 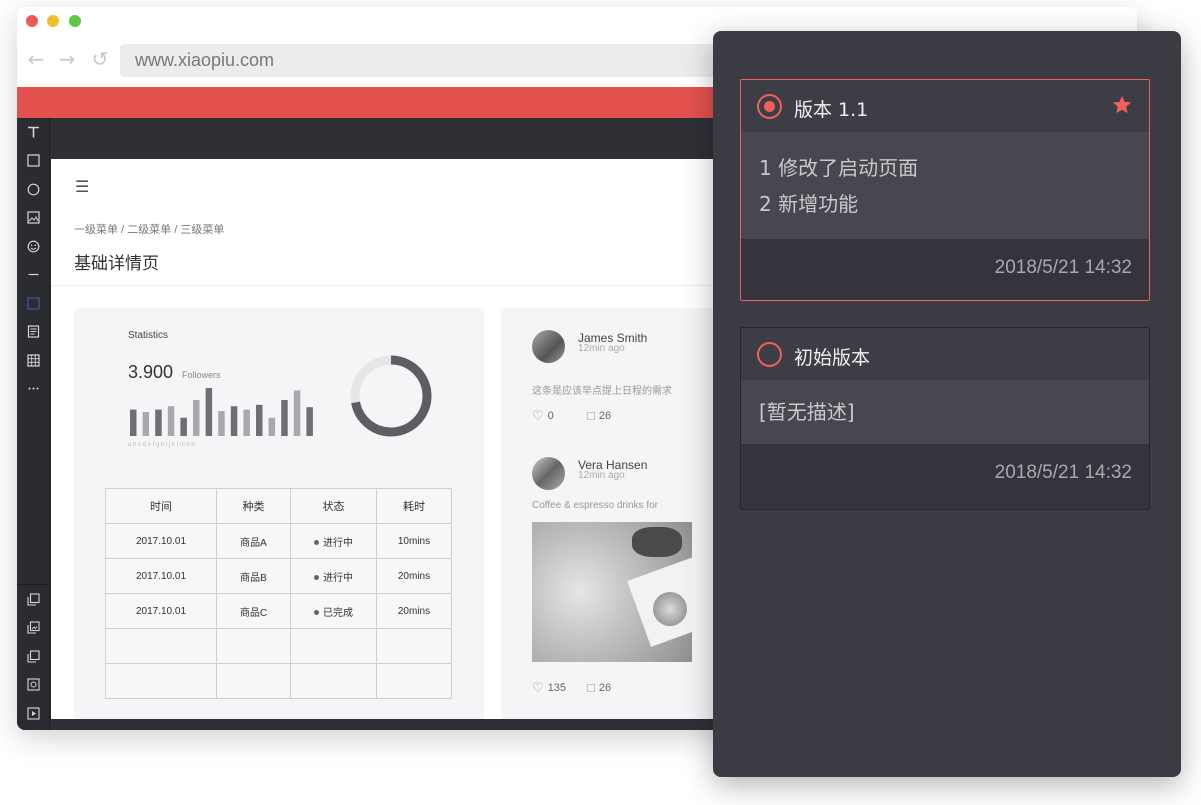 I want to click on version-description: 1 修改了启动页面 2 新增功能, so click(x=945, y=185).